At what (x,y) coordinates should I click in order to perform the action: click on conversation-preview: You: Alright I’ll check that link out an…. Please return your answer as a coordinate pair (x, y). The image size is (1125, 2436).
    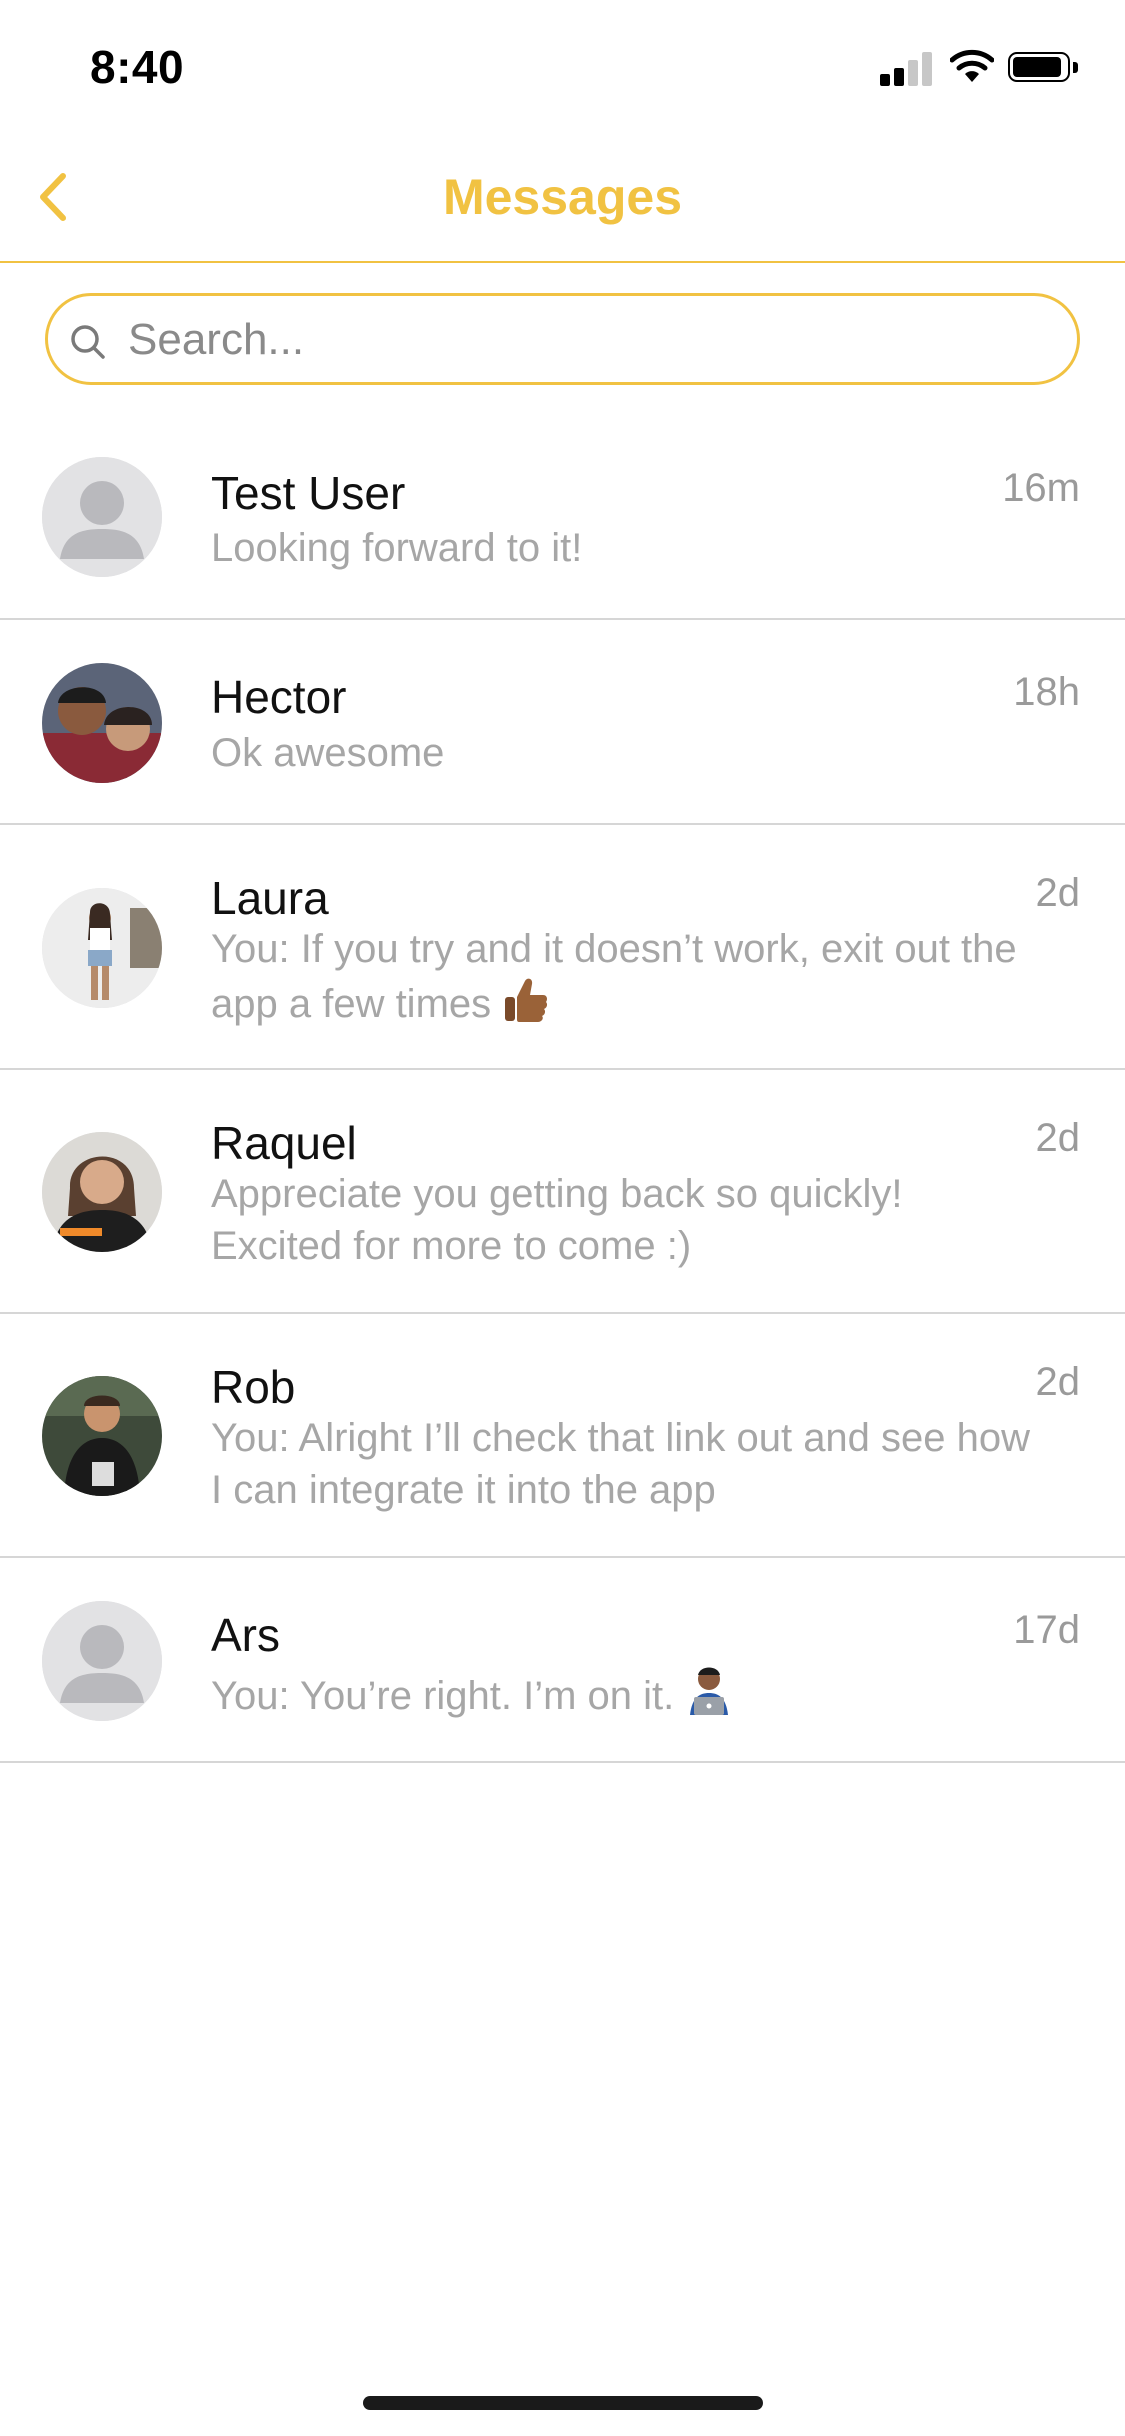
    Looking at the image, I should click on (621, 1464).